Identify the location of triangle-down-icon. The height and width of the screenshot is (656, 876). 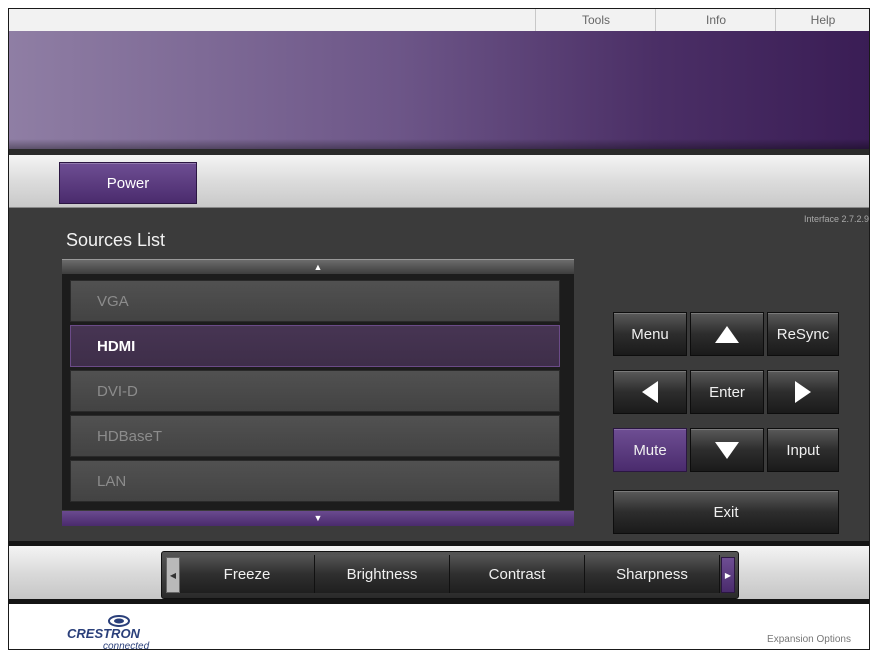
(727, 450).